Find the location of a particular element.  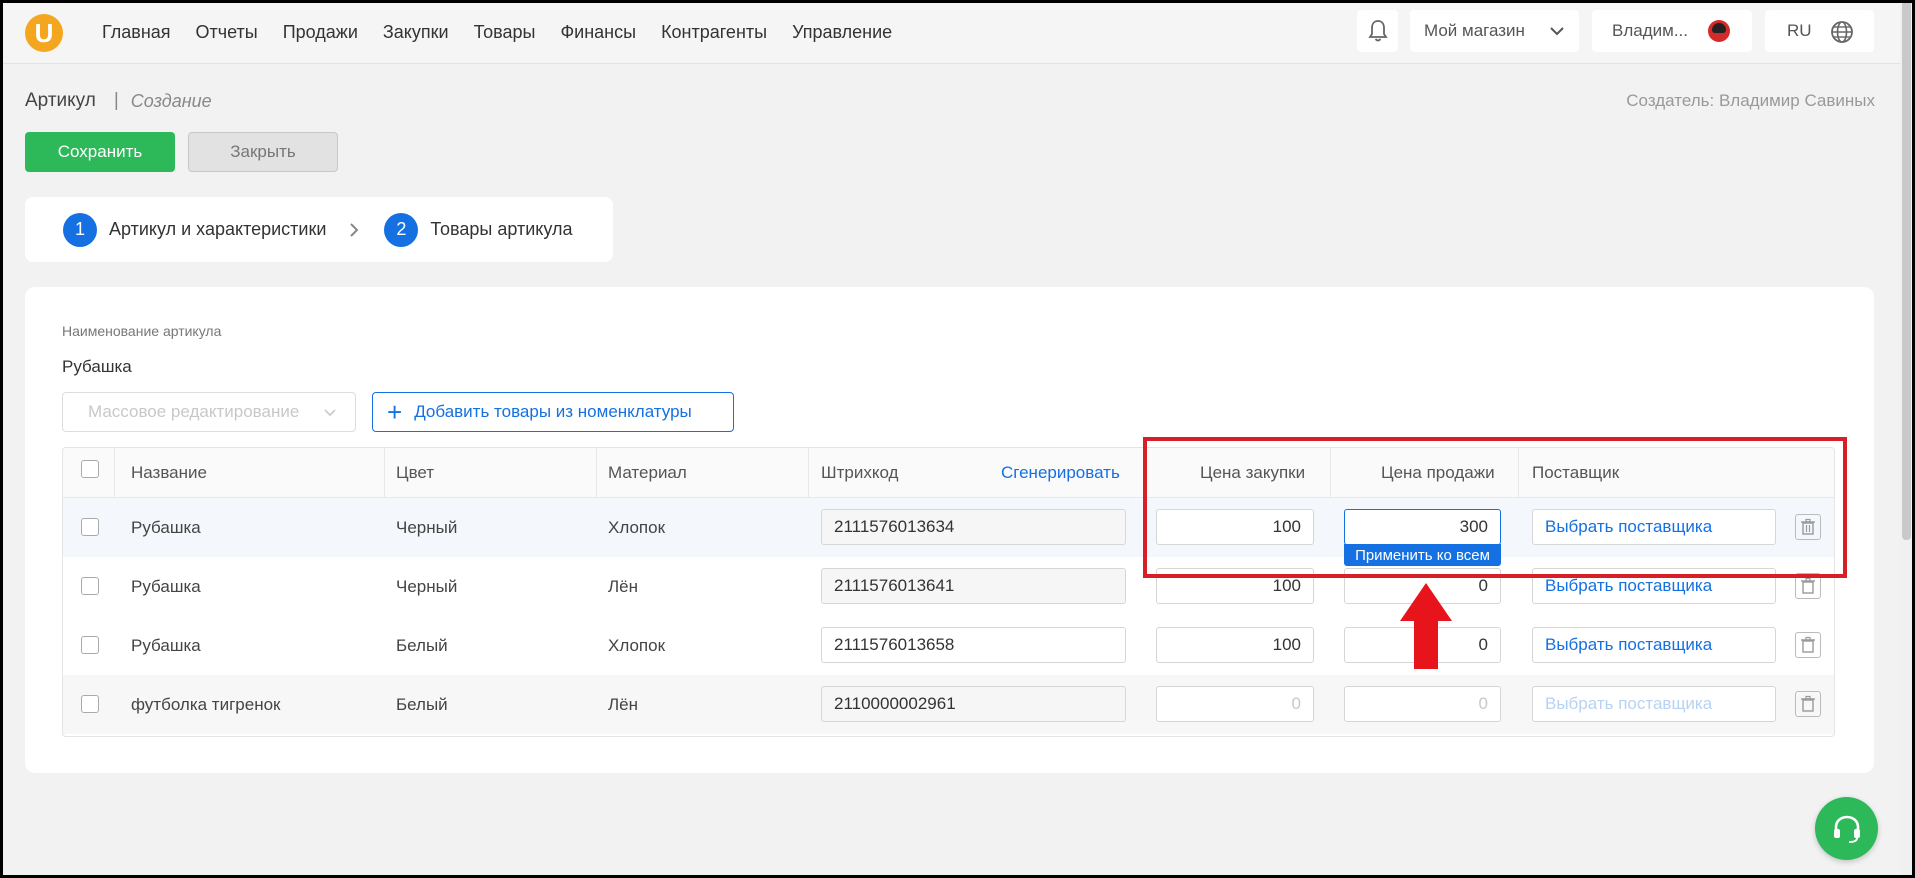

close-button: Закрыть is located at coordinates (263, 152).